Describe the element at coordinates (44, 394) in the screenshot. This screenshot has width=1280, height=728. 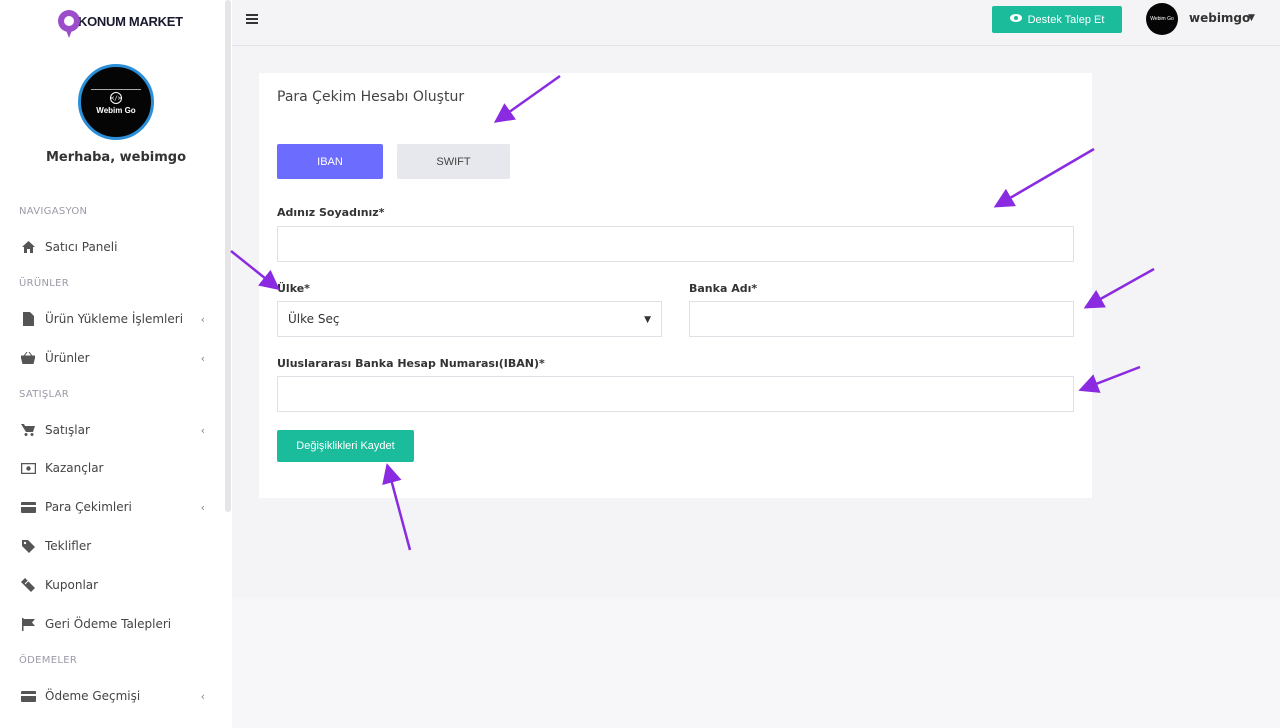
I see `nav-section-satislar: SATIŞLAR` at that location.